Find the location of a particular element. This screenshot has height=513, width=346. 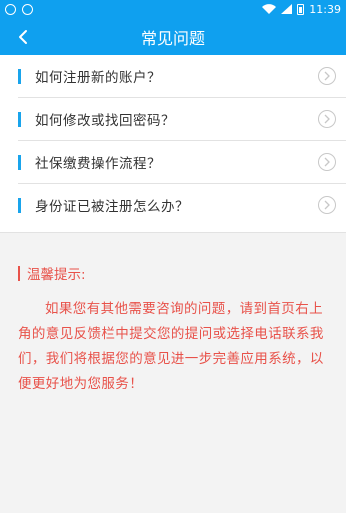

status-time: 11:39 is located at coordinates (325, 9).